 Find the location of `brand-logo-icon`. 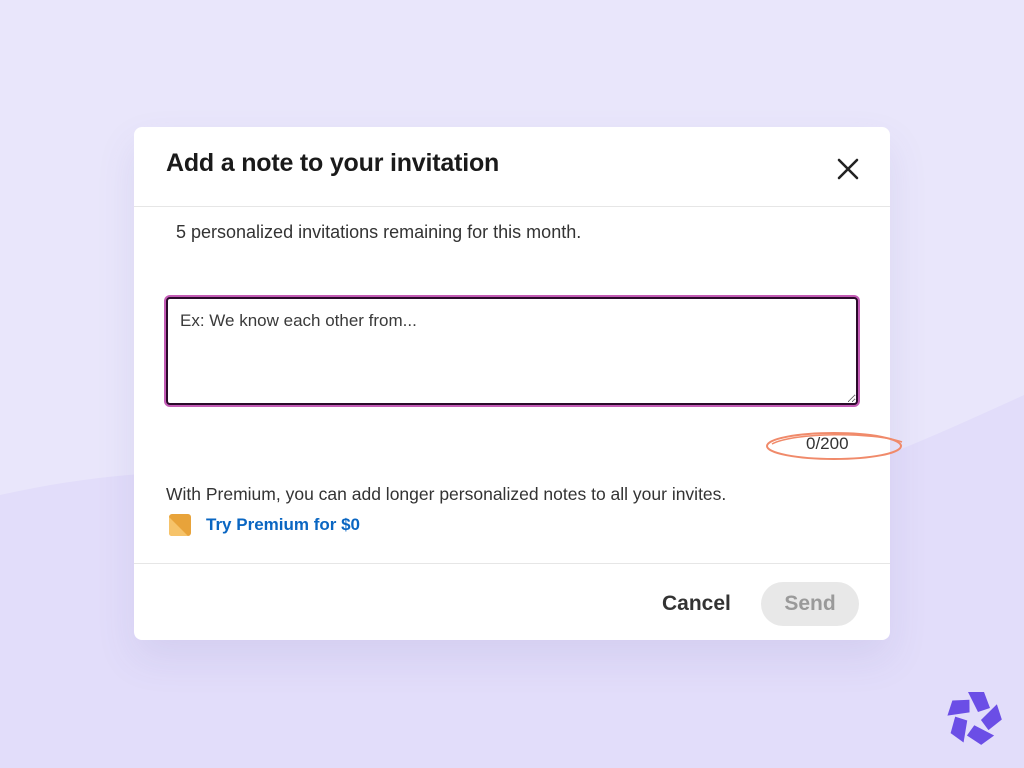

brand-logo-icon is located at coordinates (974, 718).